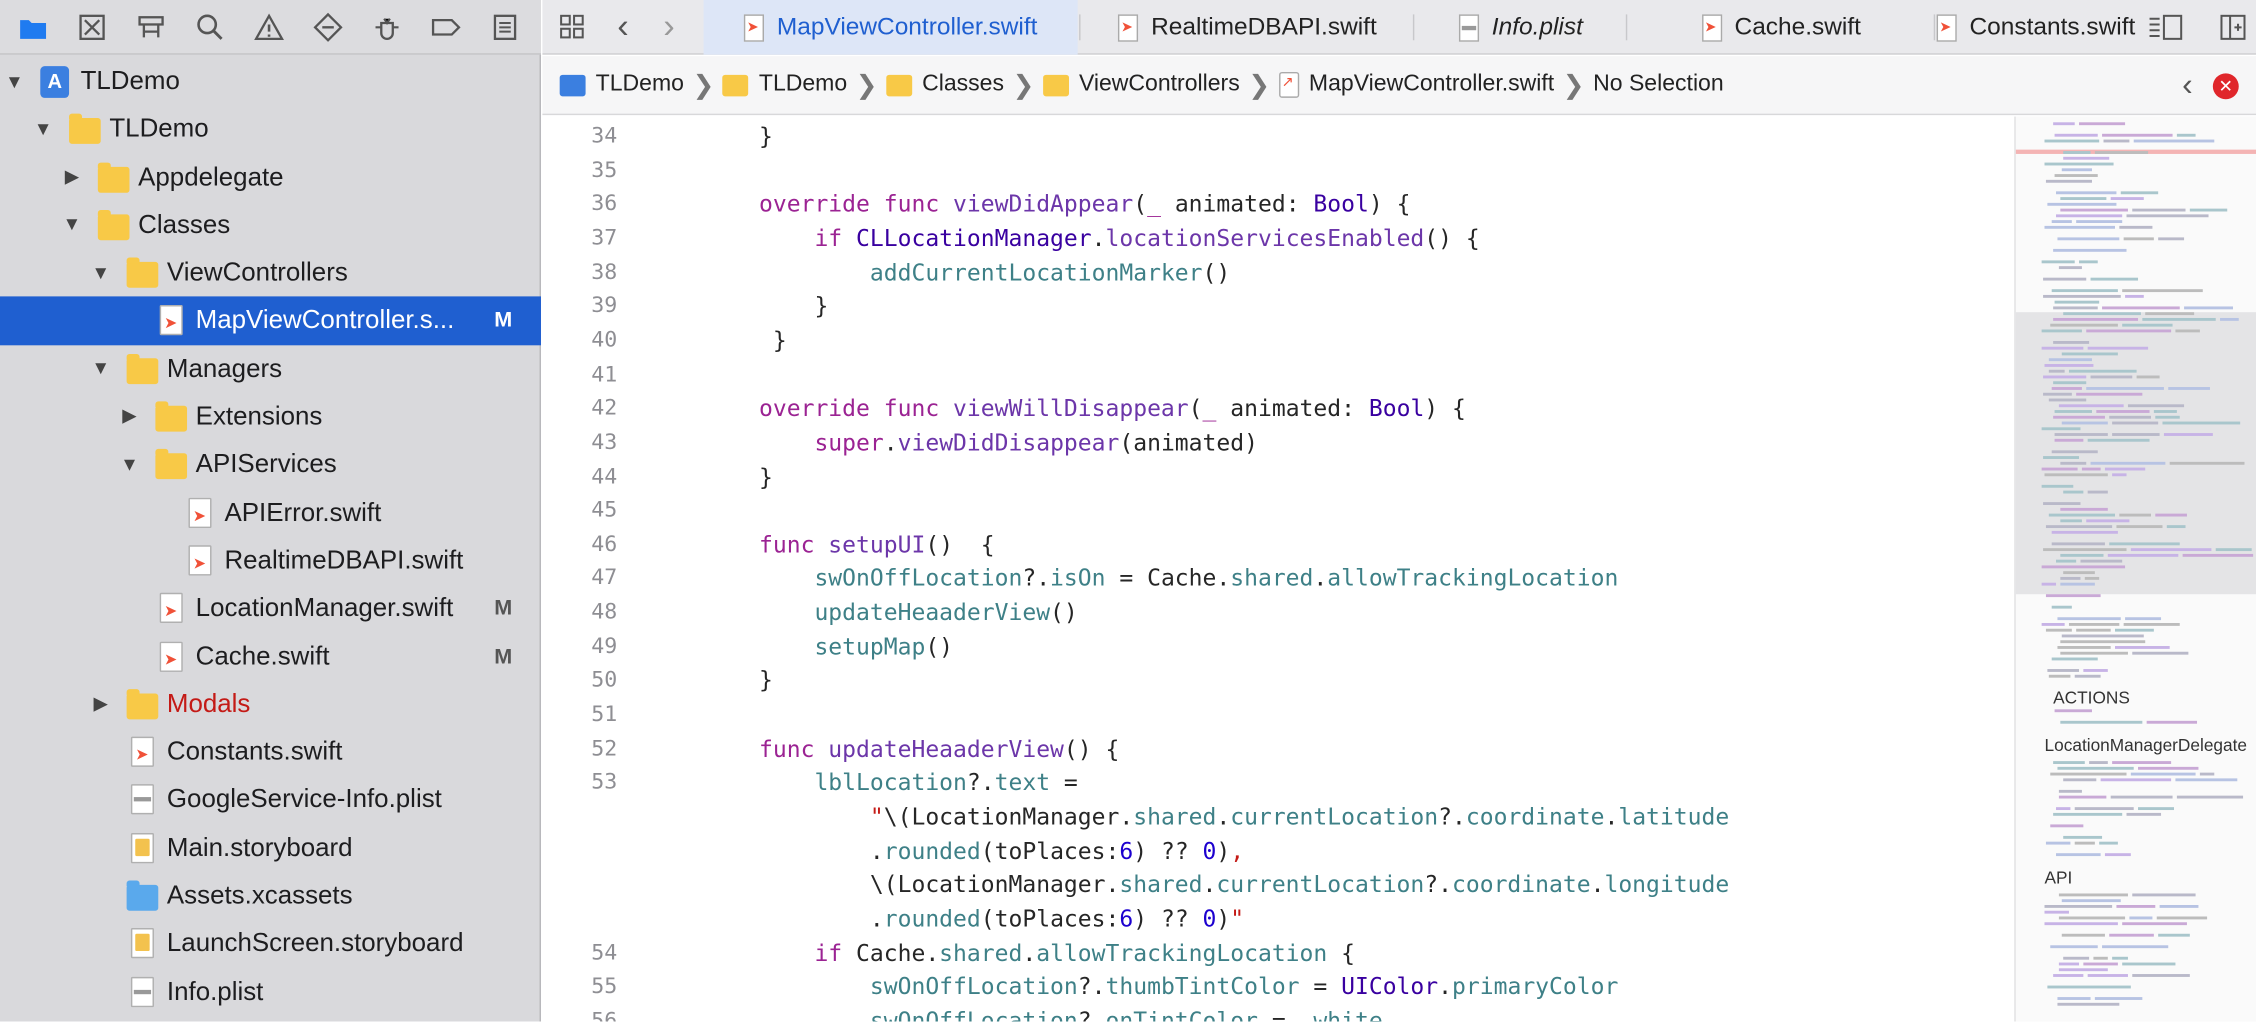  What do you see at coordinates (2035, 27) in the screenshot?
I see `editor-tab: ➤ Constants.swift` at bounding box center [2035, 27].